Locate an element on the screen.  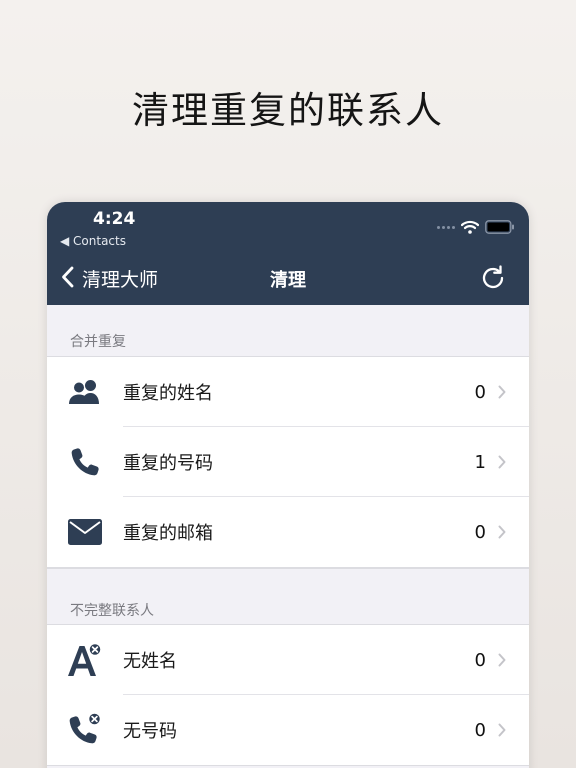
status-time: 4:24 is located at coordinates (114, 219).